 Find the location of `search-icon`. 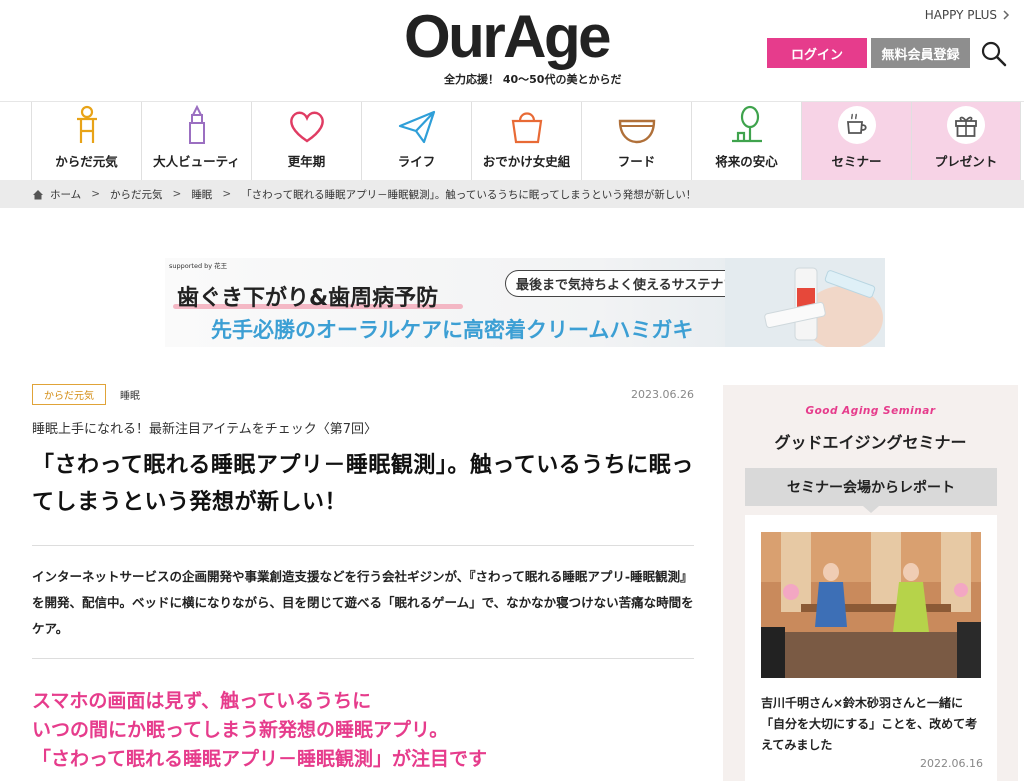

search-icon is located at coordinates (994, 54).